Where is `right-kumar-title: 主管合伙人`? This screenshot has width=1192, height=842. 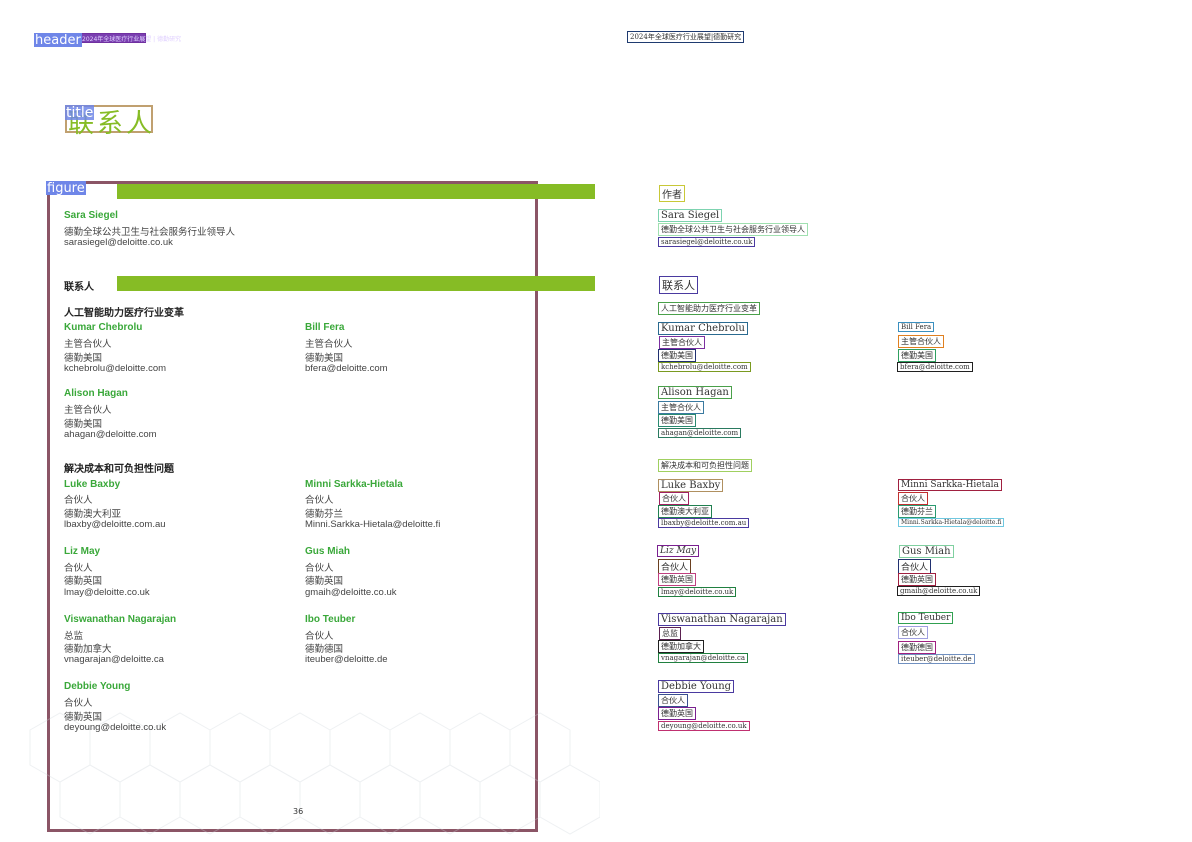 right-kumar-title: 主管合伙人 is located at coordinates (682, 342).